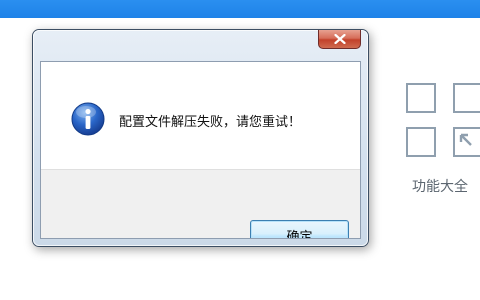 The width and height of the screenshot is (480, 300). I want to click on arrow-icon, so click(465, 139).